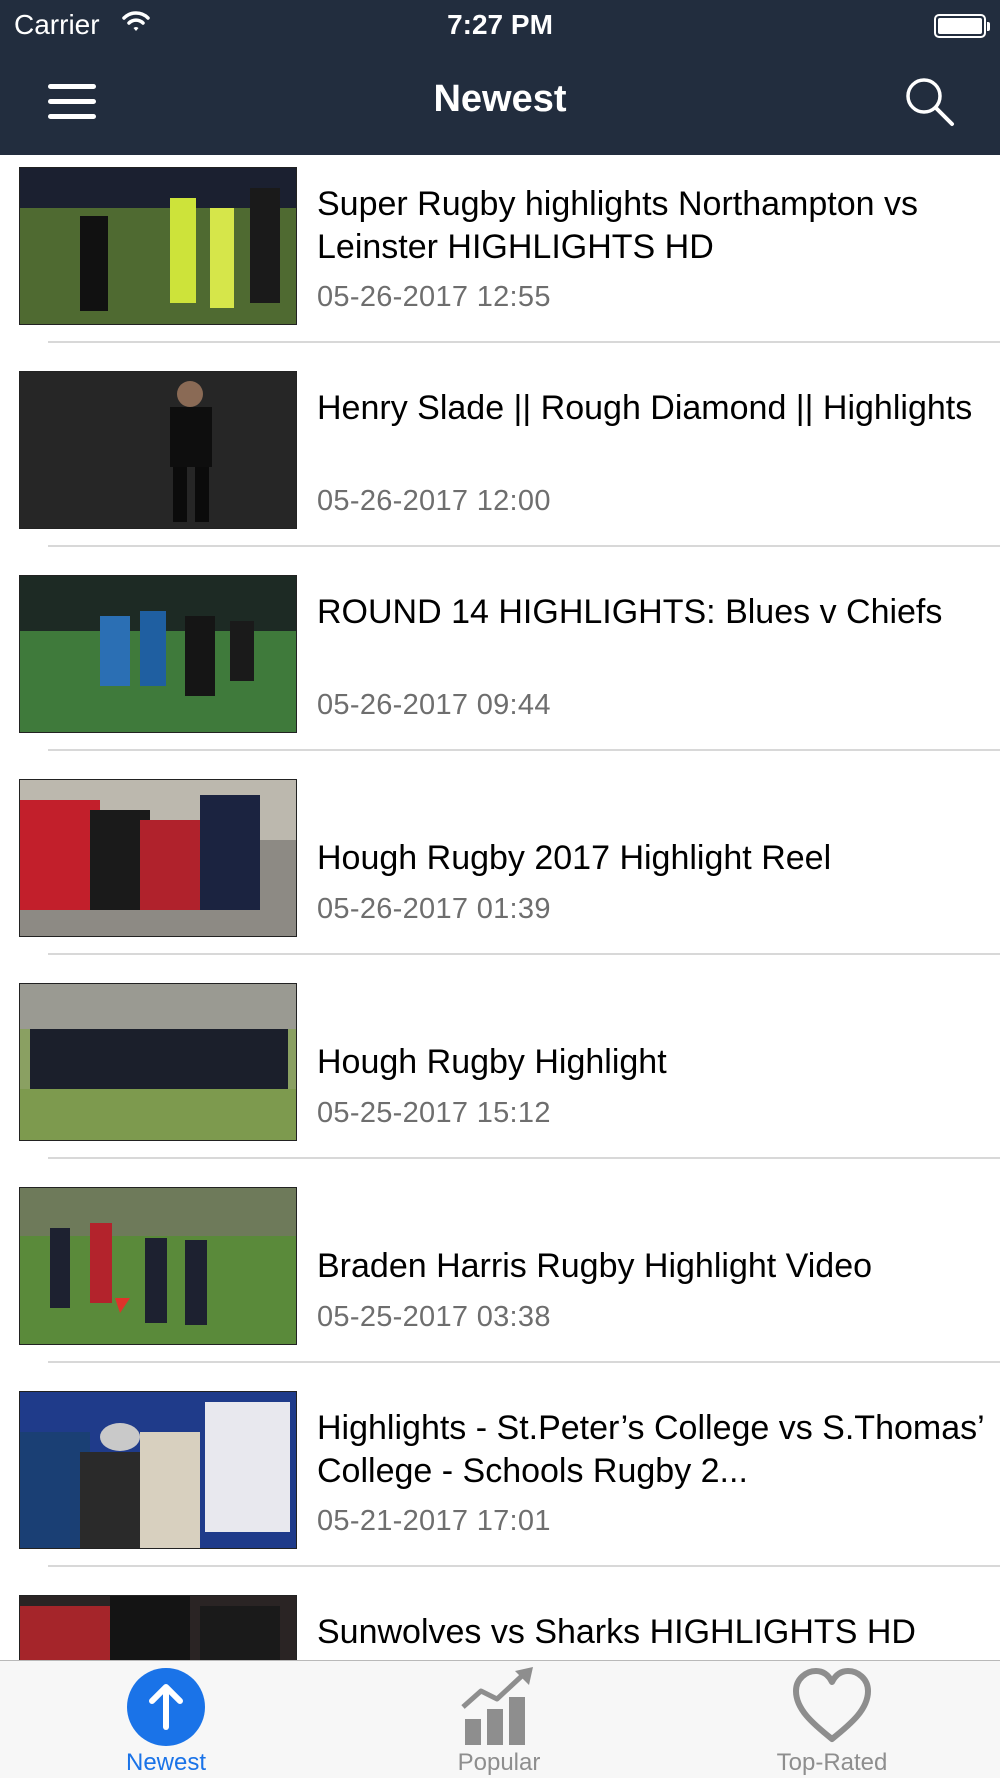 The height and width of the screenshot is (1779, 1000). What do you see at coordinates (574, 858) in the screenshot?
I see `video-title: Hough Rugby 2017 Highlight Reel` at bounding box center [574, 858].